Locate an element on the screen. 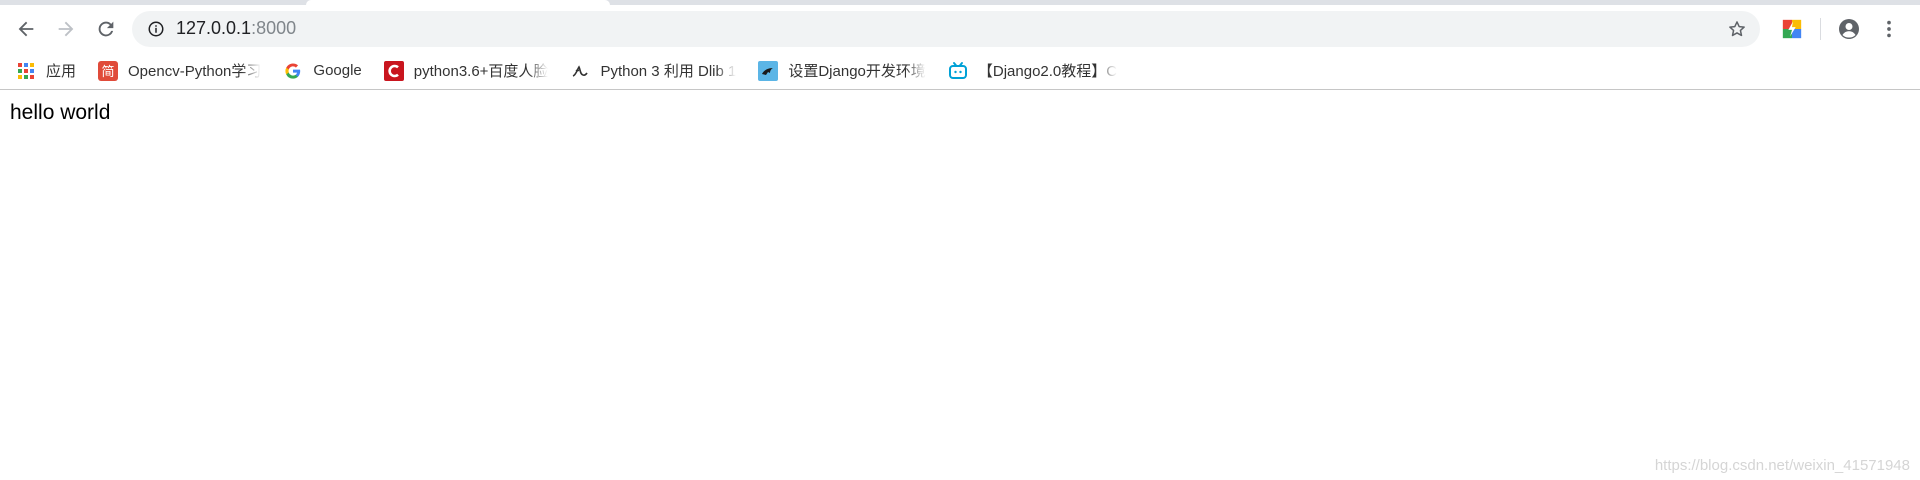  bookmark-apps: 应用 is located at coordinates (46, 70).